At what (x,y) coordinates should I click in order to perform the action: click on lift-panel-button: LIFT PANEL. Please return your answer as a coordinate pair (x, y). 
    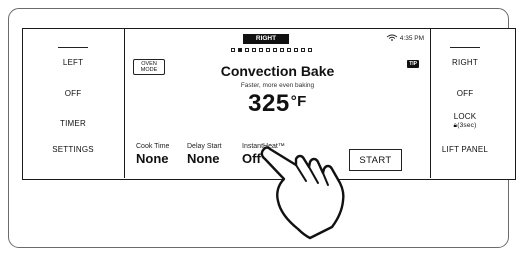
    Looking at the image, I should click on (465, 149).